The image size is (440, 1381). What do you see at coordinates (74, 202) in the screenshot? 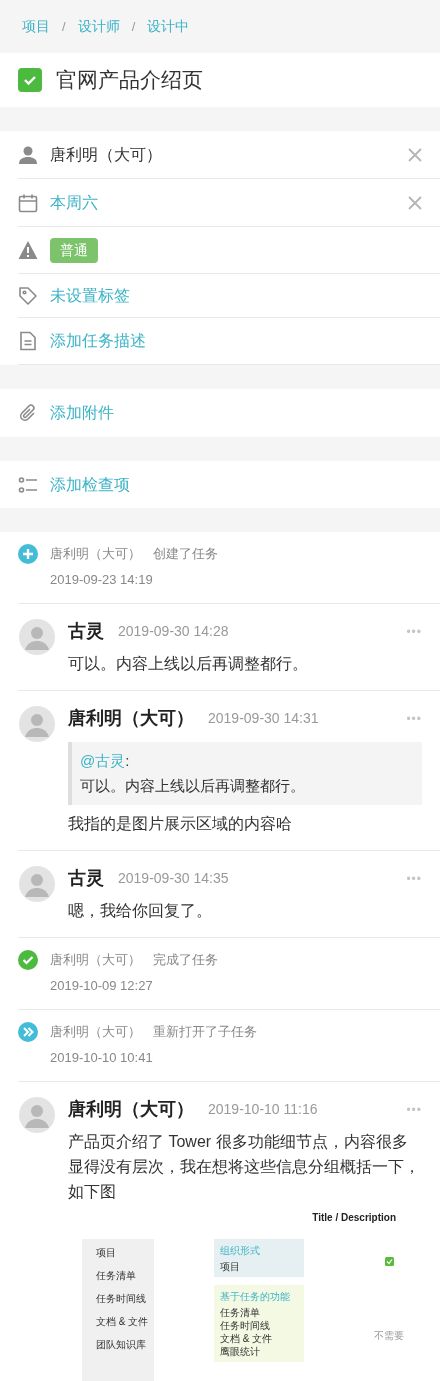
I see `due-link: 本周六` at bounding box center [74, 202].